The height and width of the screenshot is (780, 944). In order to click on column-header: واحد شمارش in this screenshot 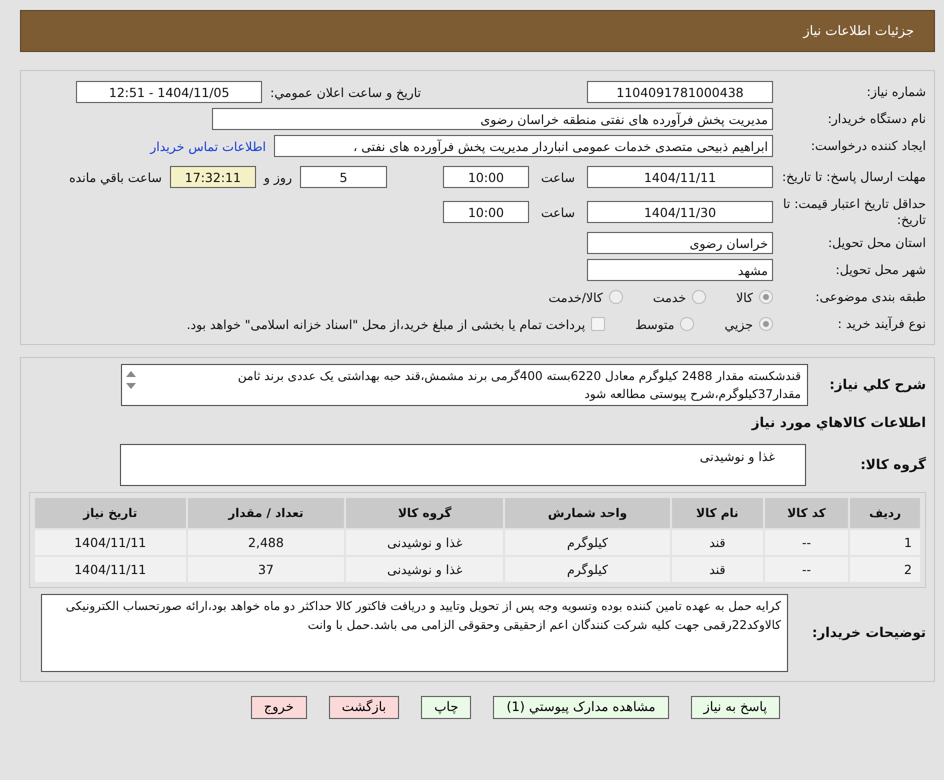, I will do `click(587, 513)`.